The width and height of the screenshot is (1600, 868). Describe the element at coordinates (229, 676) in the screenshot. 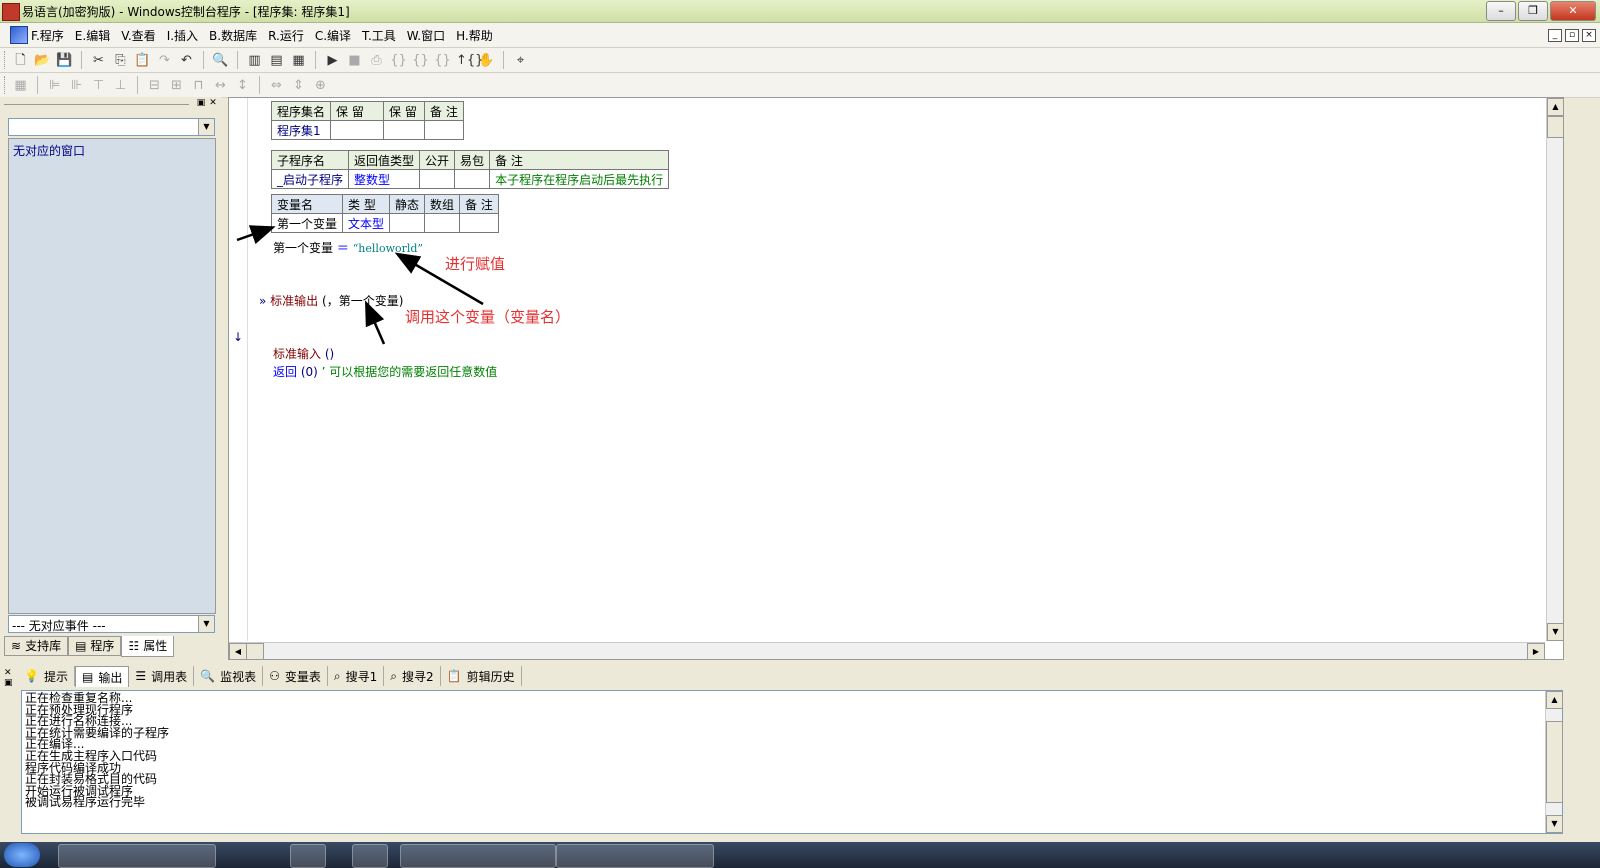

I see `tab-watch: 🔍 监视表` at that location.